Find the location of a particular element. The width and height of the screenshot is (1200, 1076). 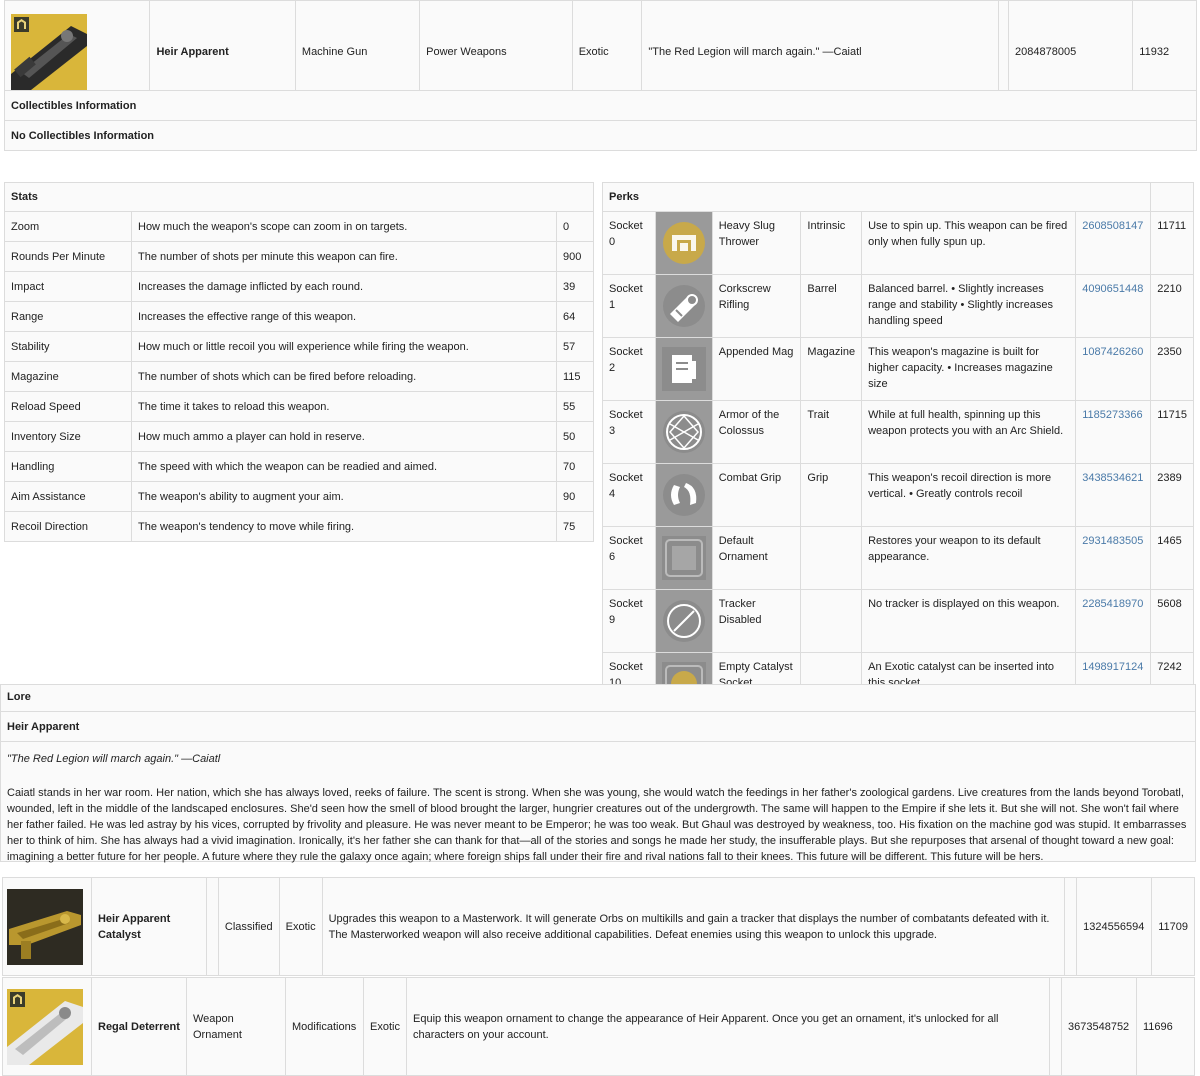

exotic-badge-icon is located at coordinates (17, 999).